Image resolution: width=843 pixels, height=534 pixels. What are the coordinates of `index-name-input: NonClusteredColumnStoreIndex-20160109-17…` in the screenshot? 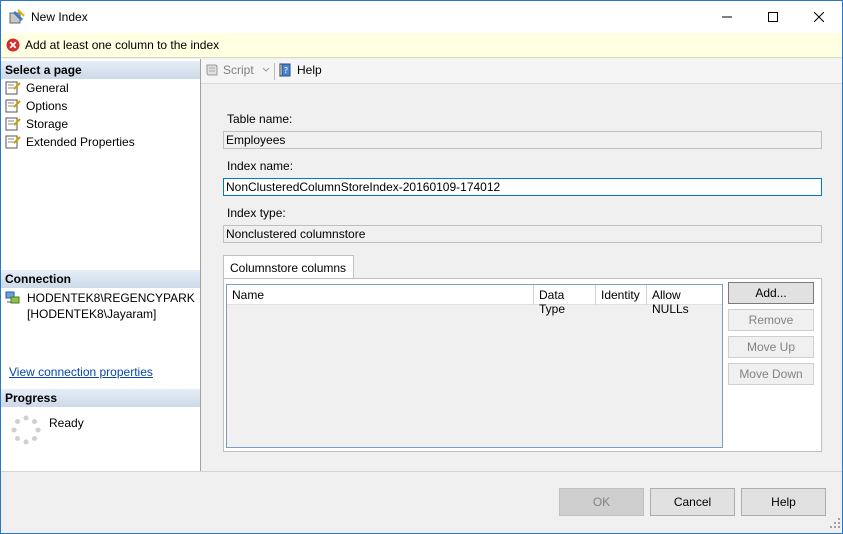 It's located at (522, 187).